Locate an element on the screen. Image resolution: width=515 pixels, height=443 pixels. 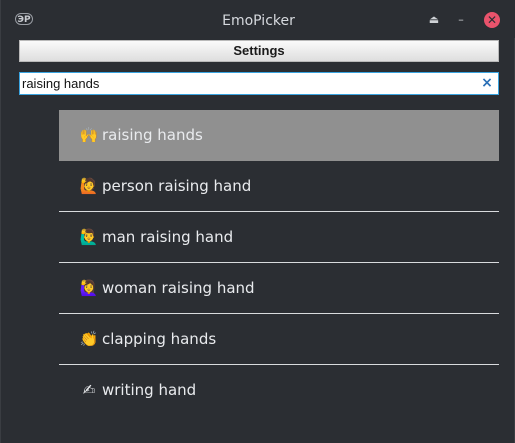
result-item-label: woman raising hand is located at coordinates (178, 288).